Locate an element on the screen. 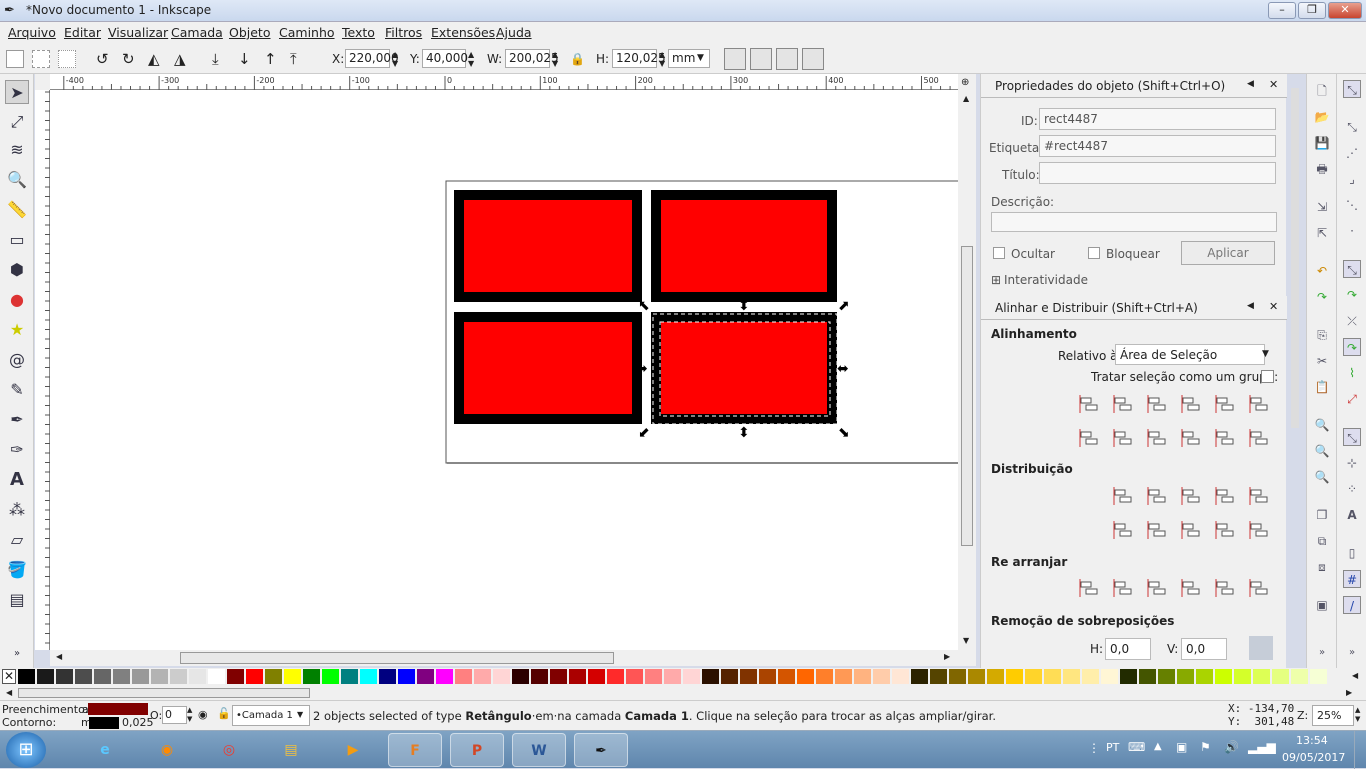 This screenshot has height=769, width=1366. snap-bbox-corner-icon: ⌟ is located at coordinates (1352, 179).